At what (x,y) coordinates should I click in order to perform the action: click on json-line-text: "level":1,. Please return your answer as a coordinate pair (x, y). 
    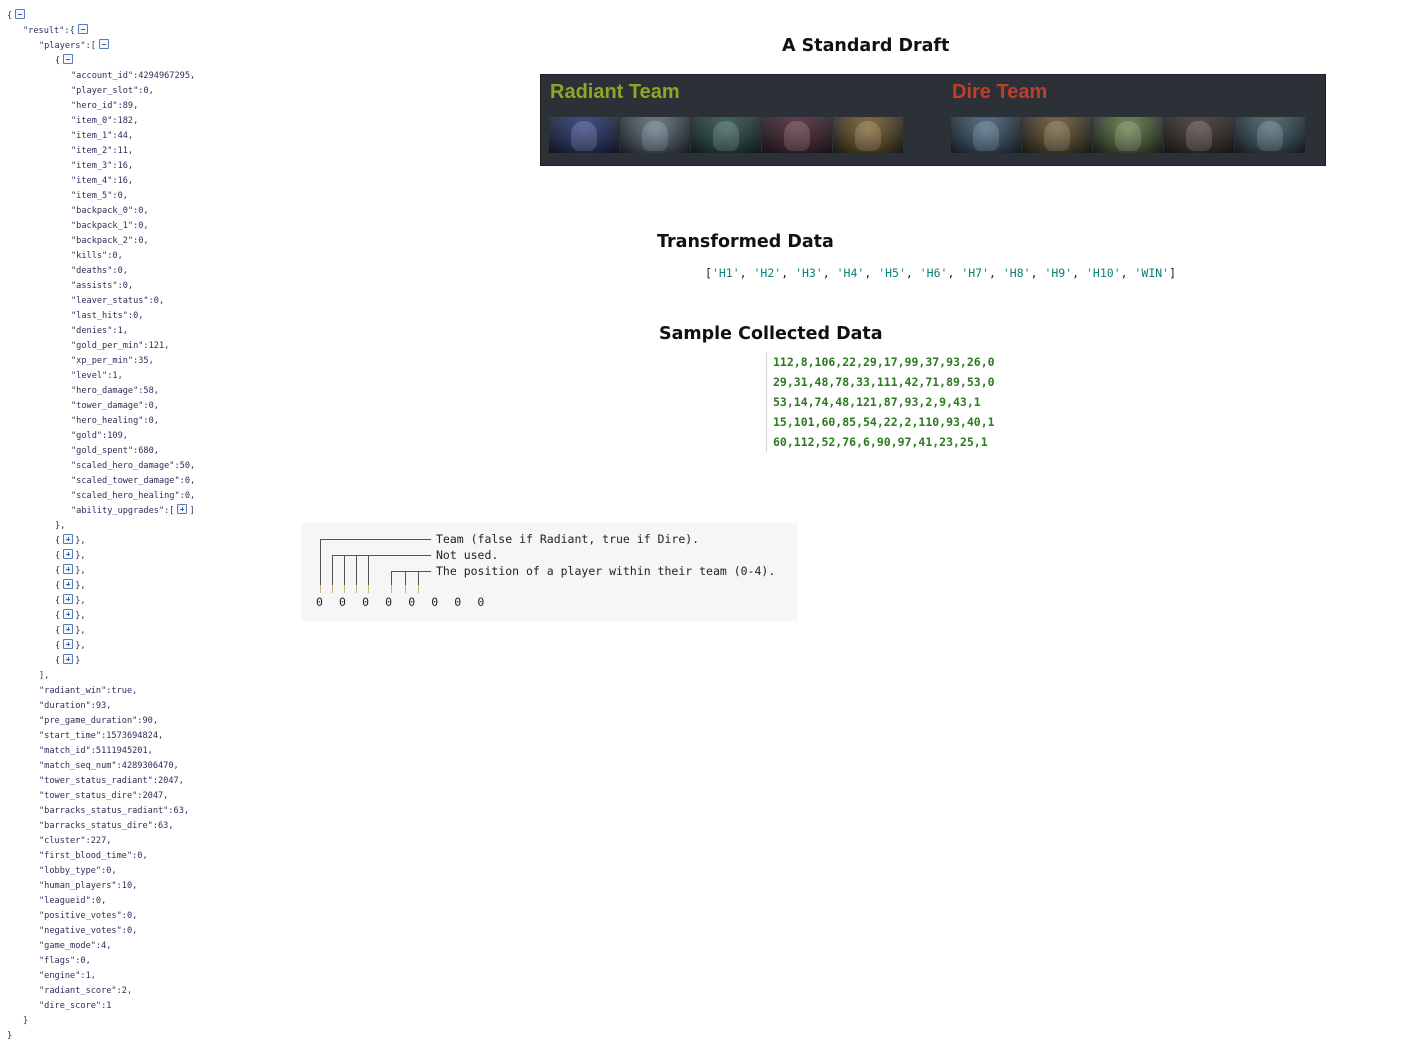
    Looking at the image, I should click on (97, 376).